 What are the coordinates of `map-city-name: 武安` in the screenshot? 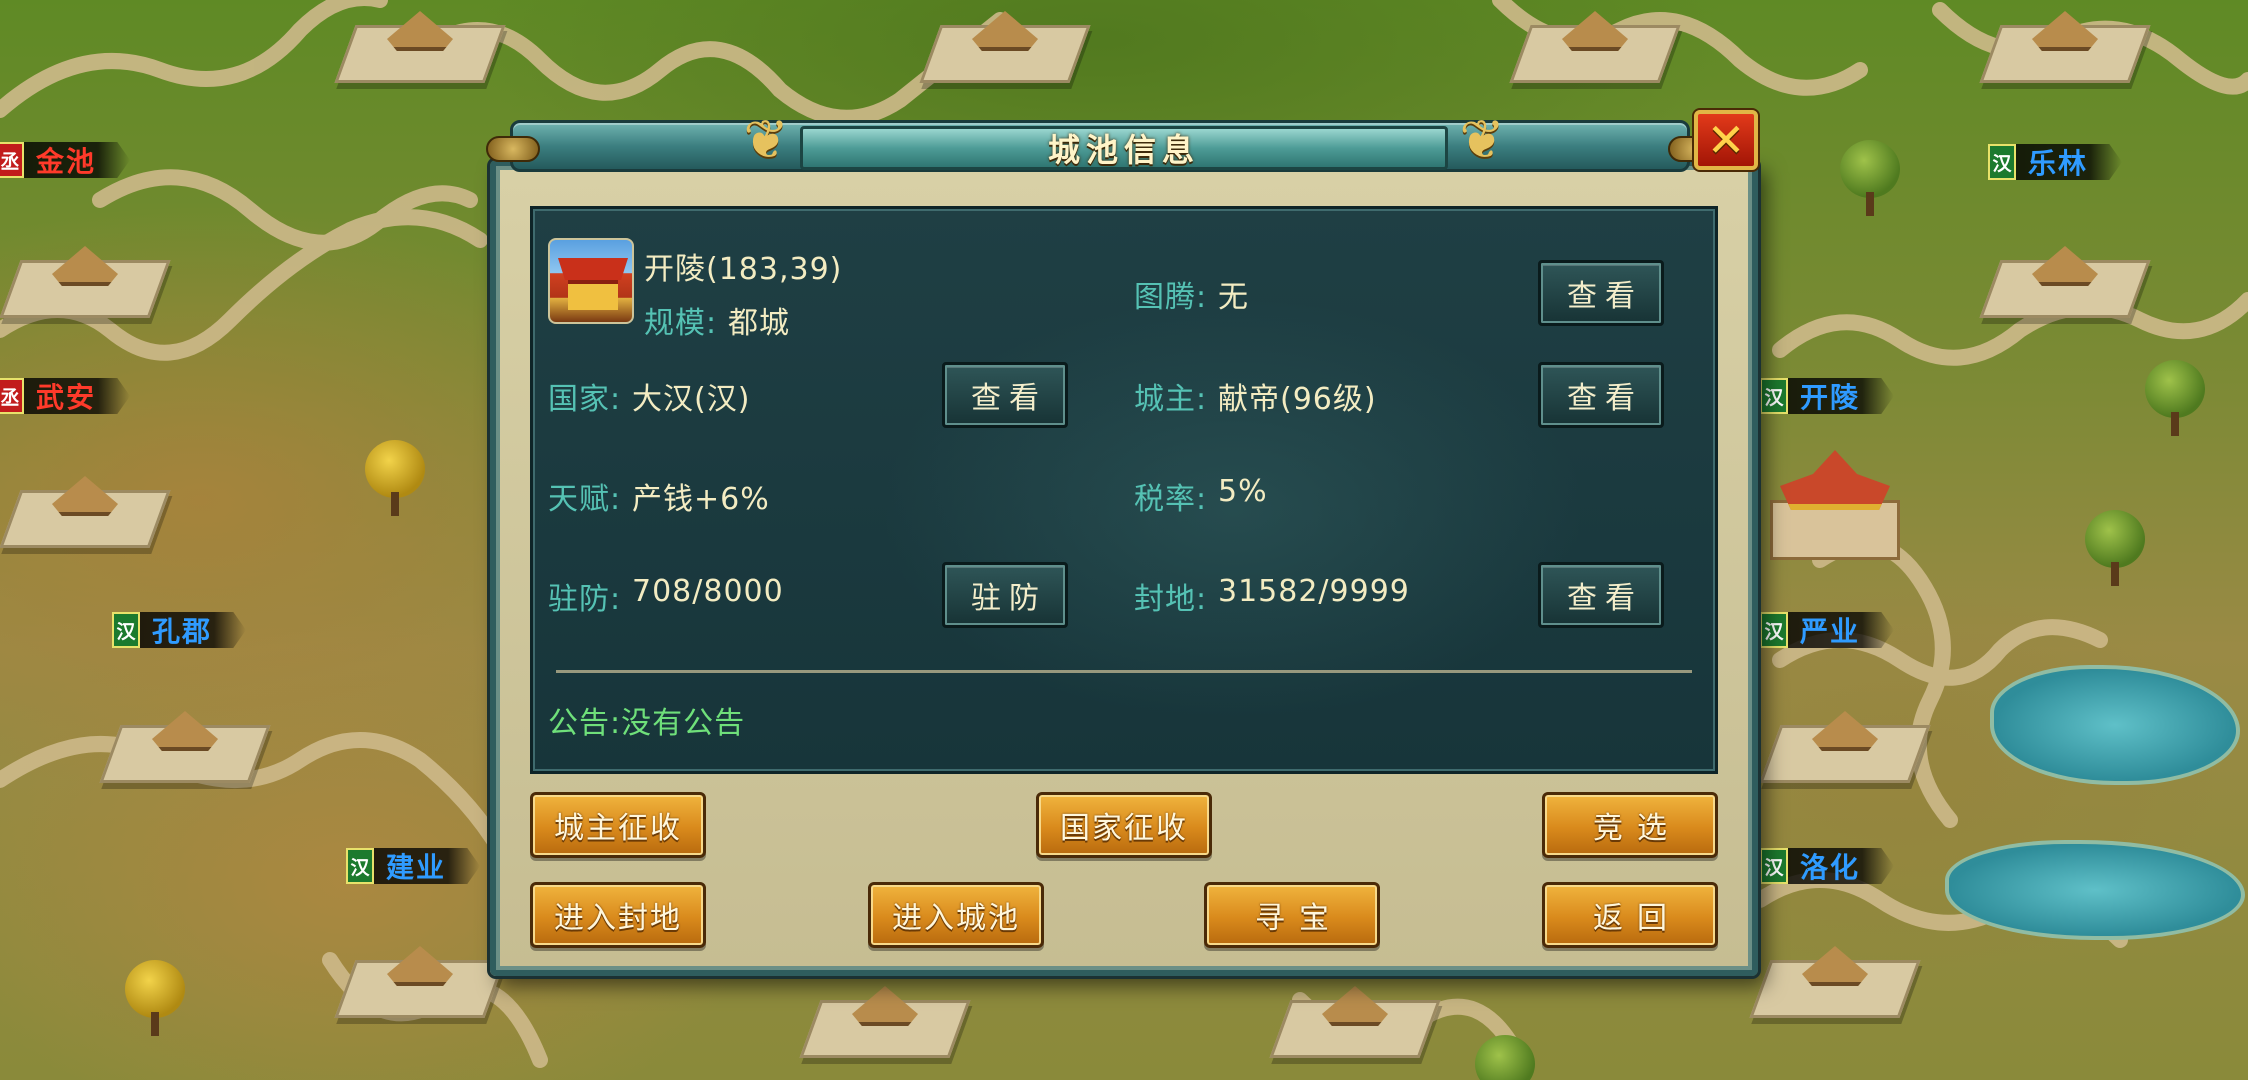 It's located at (77, 396).